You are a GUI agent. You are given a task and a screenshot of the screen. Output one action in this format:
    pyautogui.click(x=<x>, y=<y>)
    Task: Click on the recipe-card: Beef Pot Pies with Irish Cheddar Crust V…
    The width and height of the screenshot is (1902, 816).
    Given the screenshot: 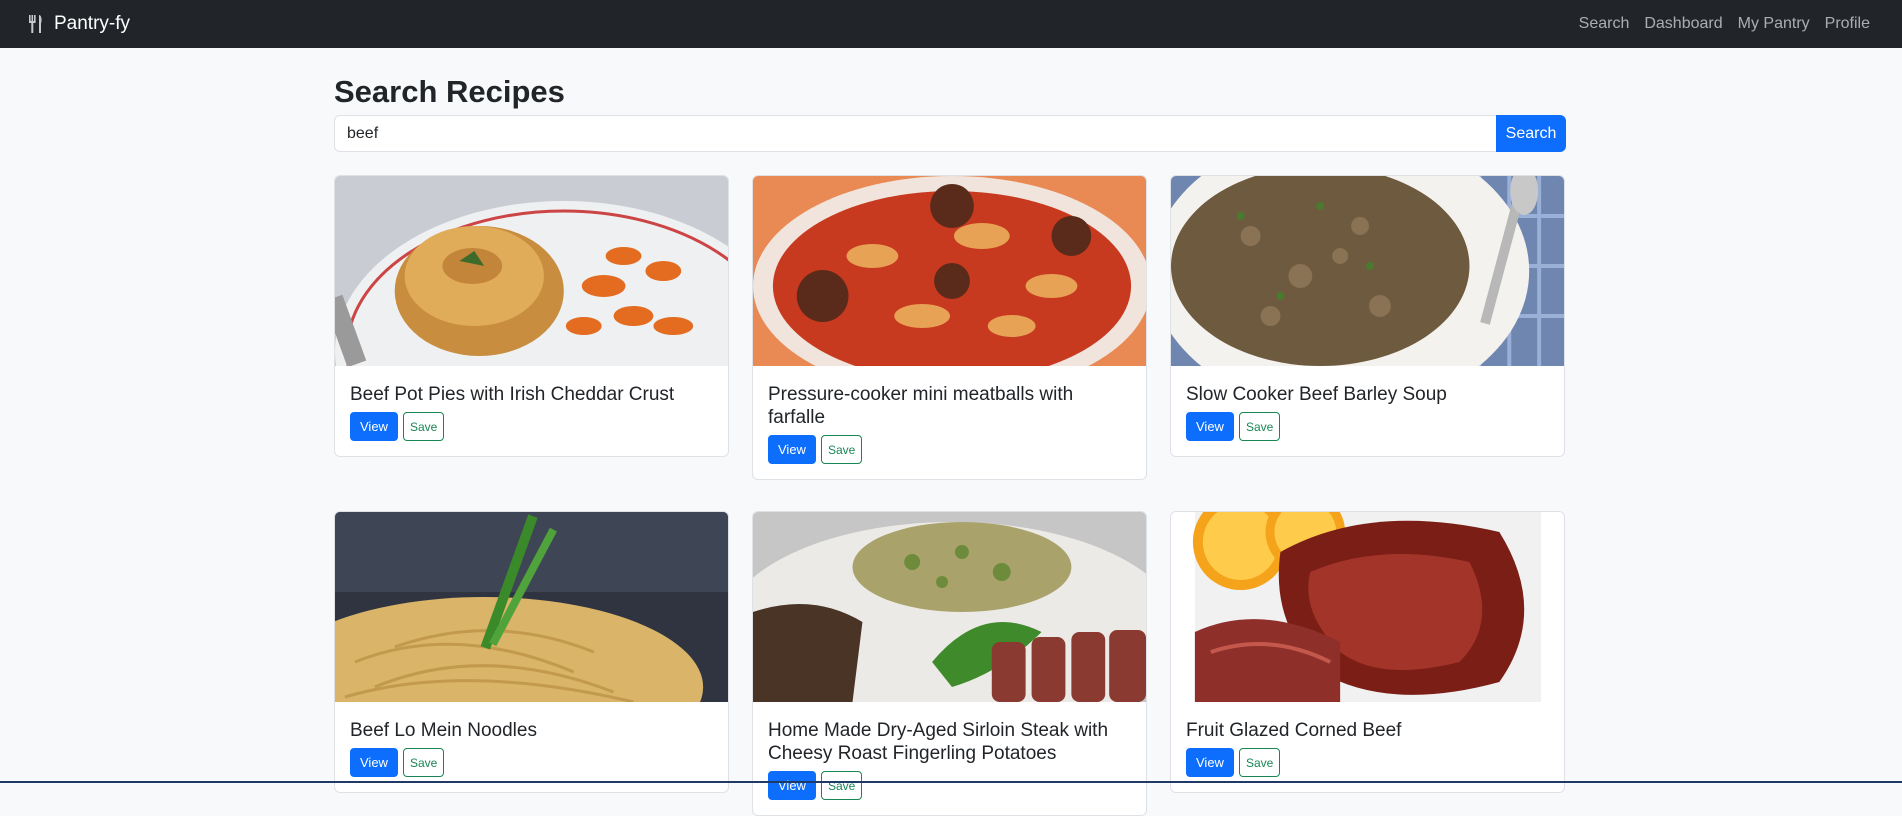 What is the action you would take?
    pyautogui.click(x=531, y=316)
    